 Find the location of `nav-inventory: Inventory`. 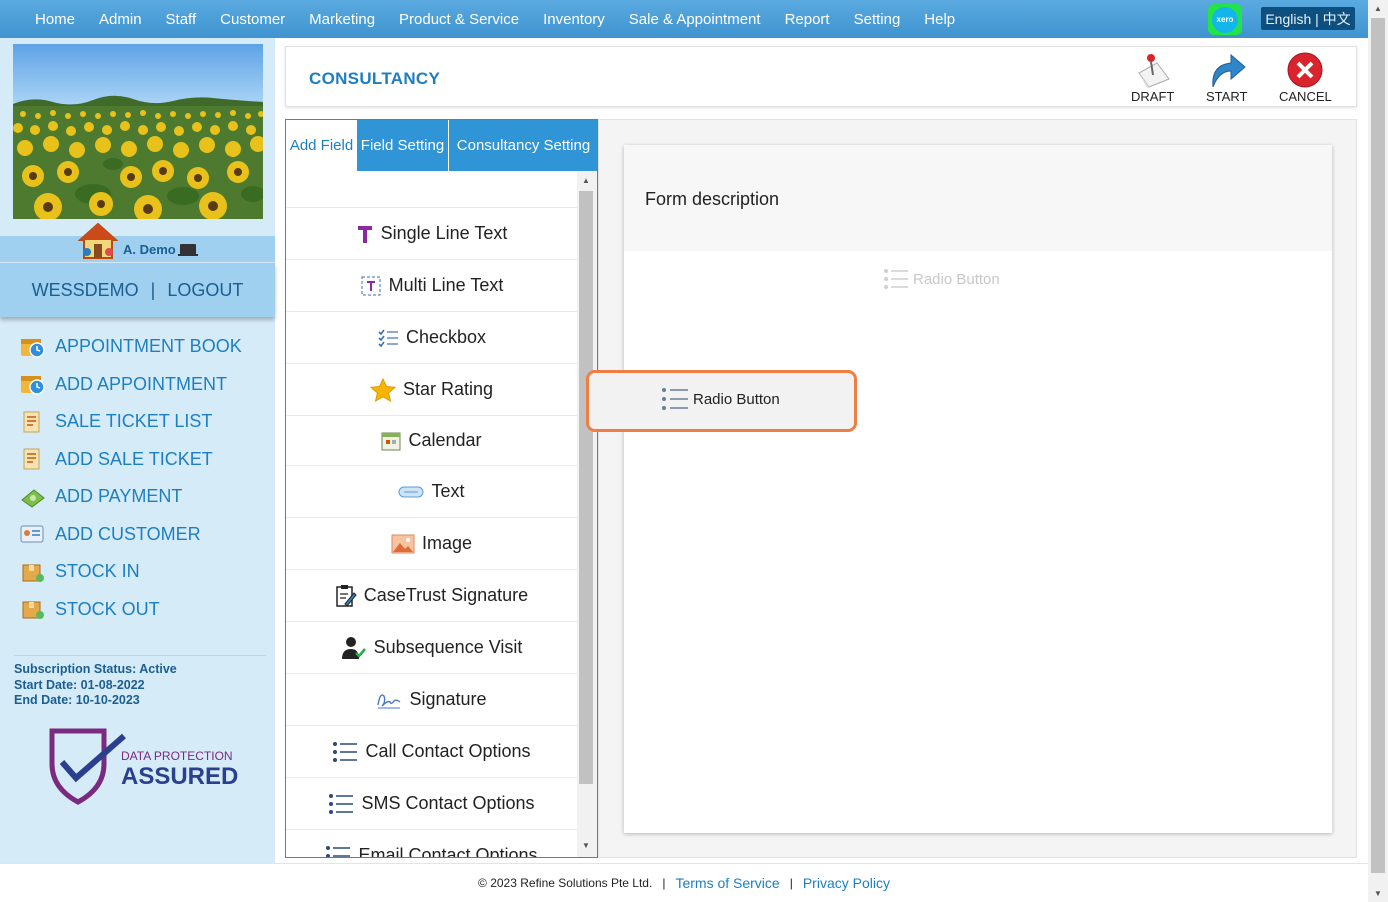

nav-inventory: Inventory is located at coordinates (574, 19).